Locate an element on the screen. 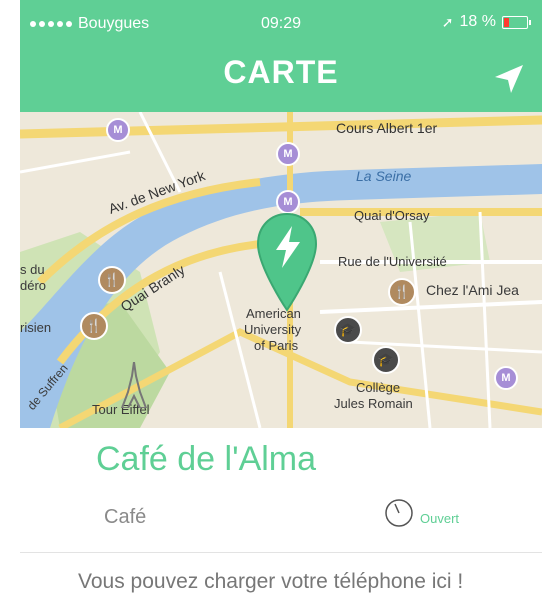  location-arrow-icon: ➚ is located at coordinates (447, 21).